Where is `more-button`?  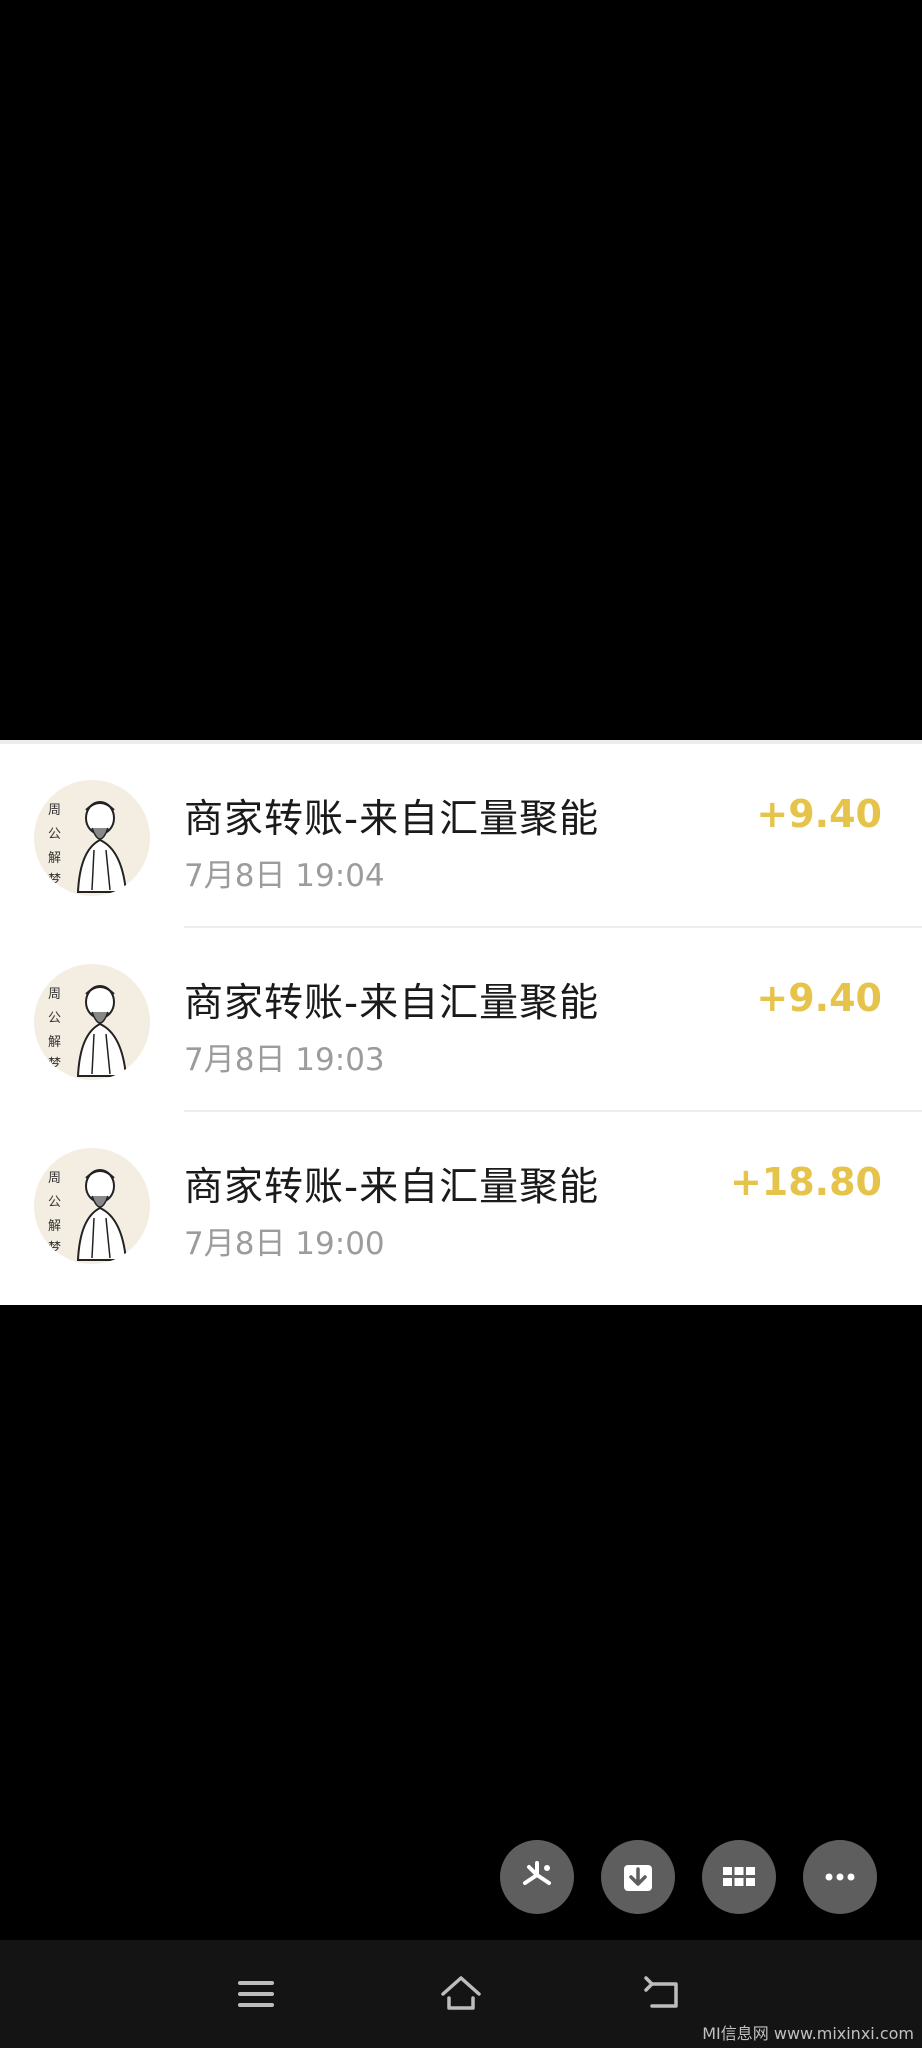 more-button is located at coordinates (840, 1877).